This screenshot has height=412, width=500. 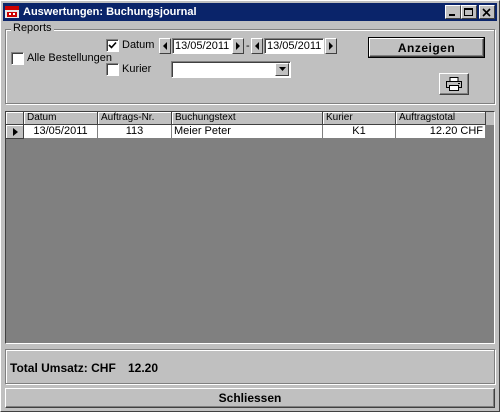 I want to click on close-window-button, so click(x=487, y=12).